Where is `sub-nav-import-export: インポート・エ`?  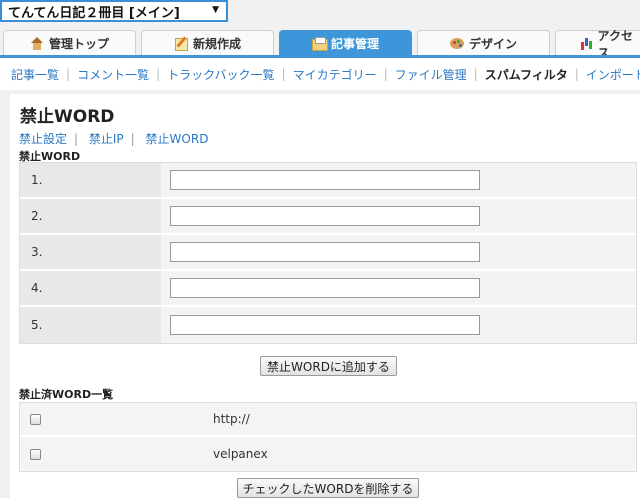 sub-nav-import-export: インポート・エ is located at coordinates (613, 74).